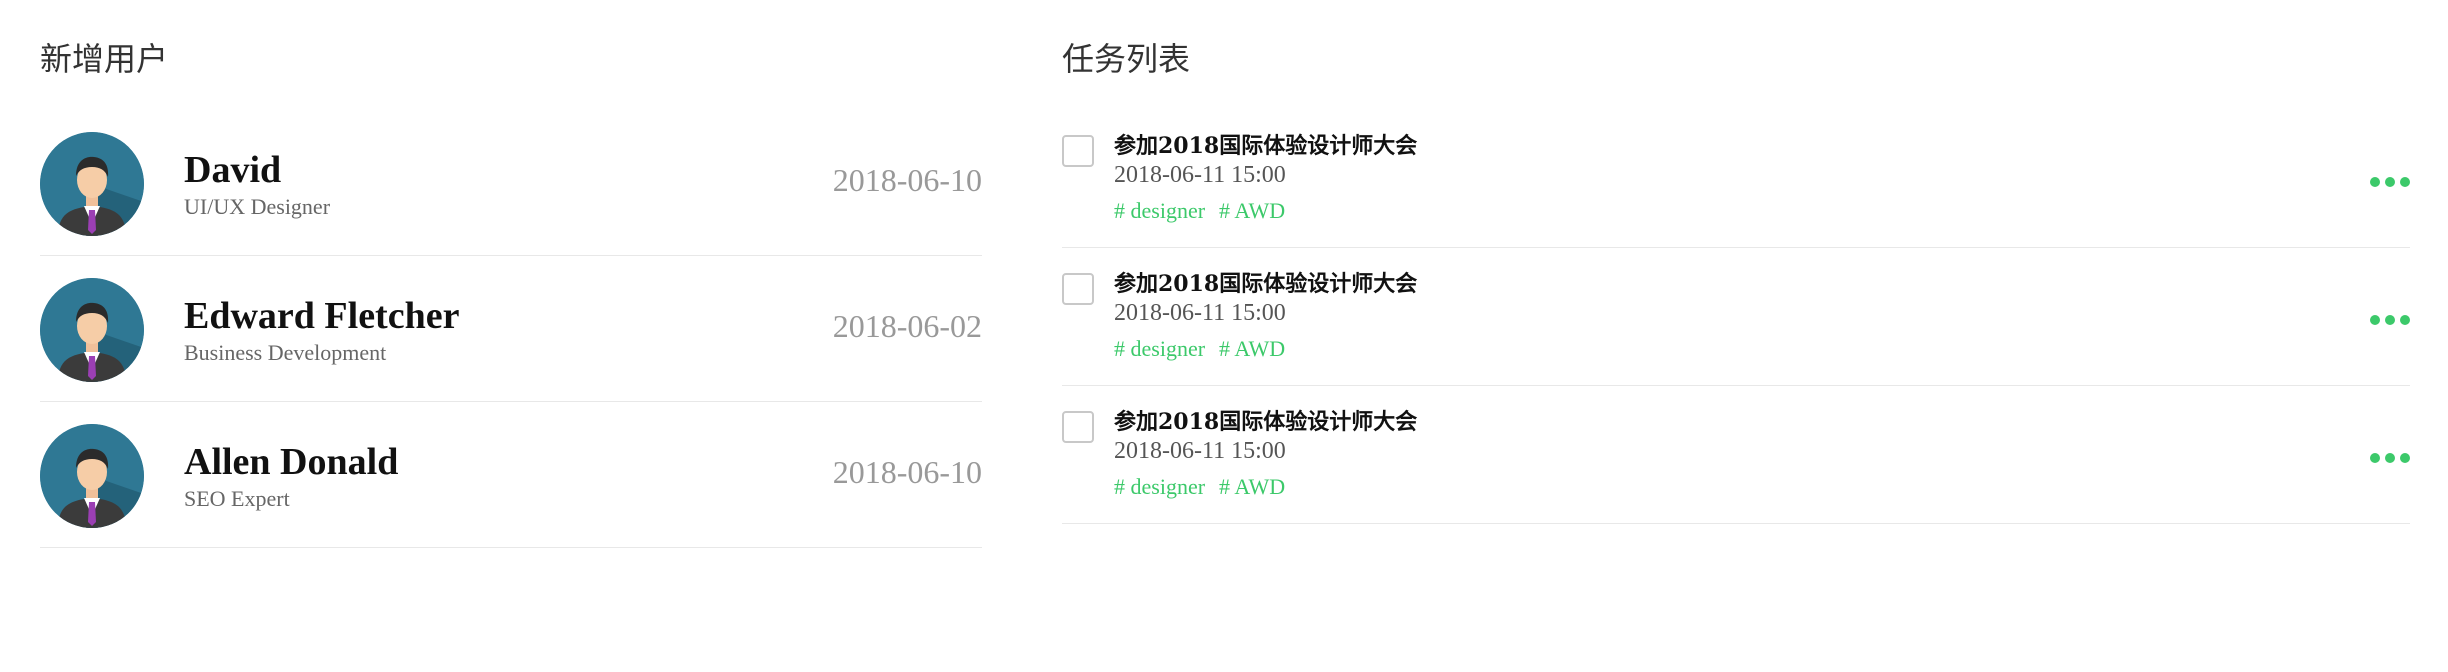 The height and width of the screenshot is (672, 2448). Describe the element at coordinates (322, 316) in the screenshot. I see `user-name: Edward Fletcher` at that location.